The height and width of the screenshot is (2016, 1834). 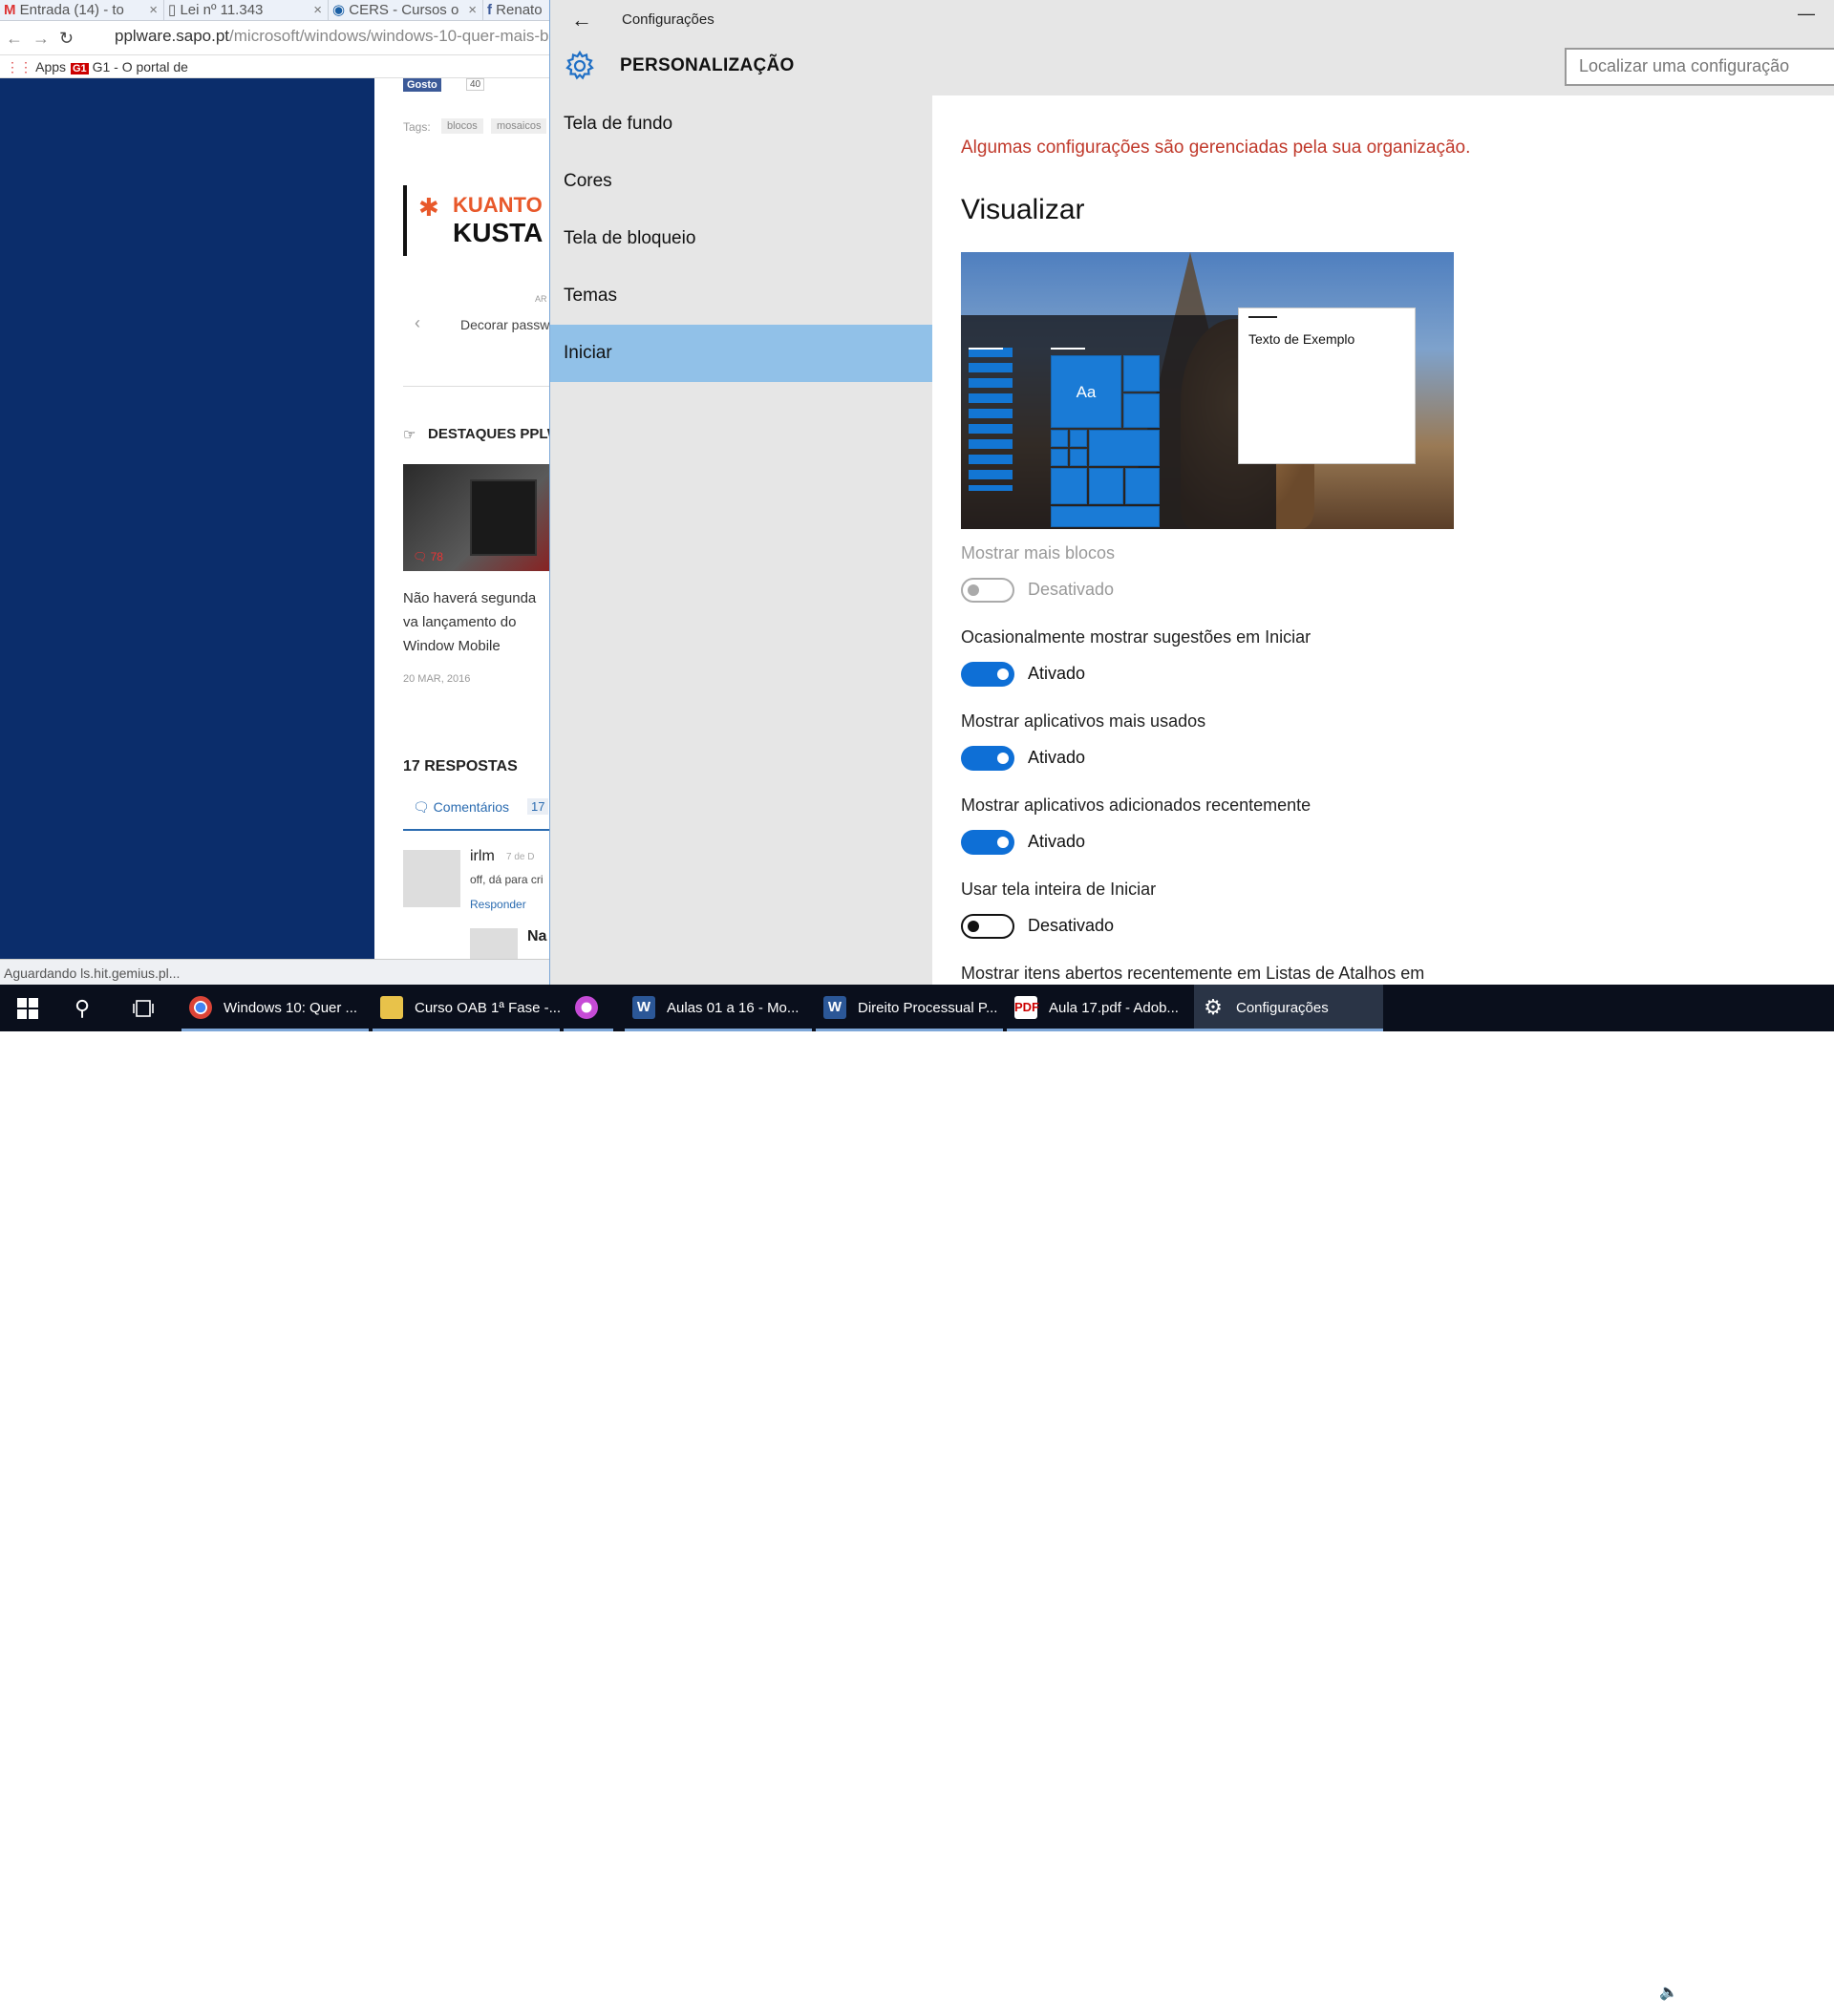 What do you see at coordinates (507, 879) in the screenshot?
I see `comment-text: off, dá para cri` at bounding box center [507, 879].